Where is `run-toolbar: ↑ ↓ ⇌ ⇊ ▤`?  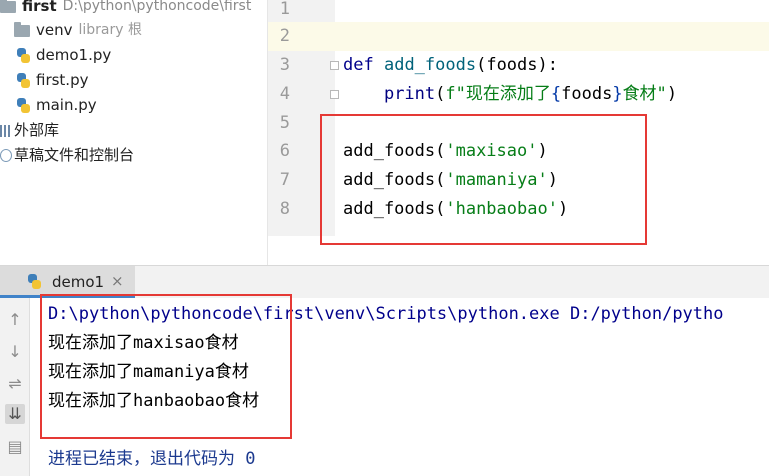 run-toolbar: ↑ ↓ ⇌ ⇊ ▤ is located at coordinates (15, 387).